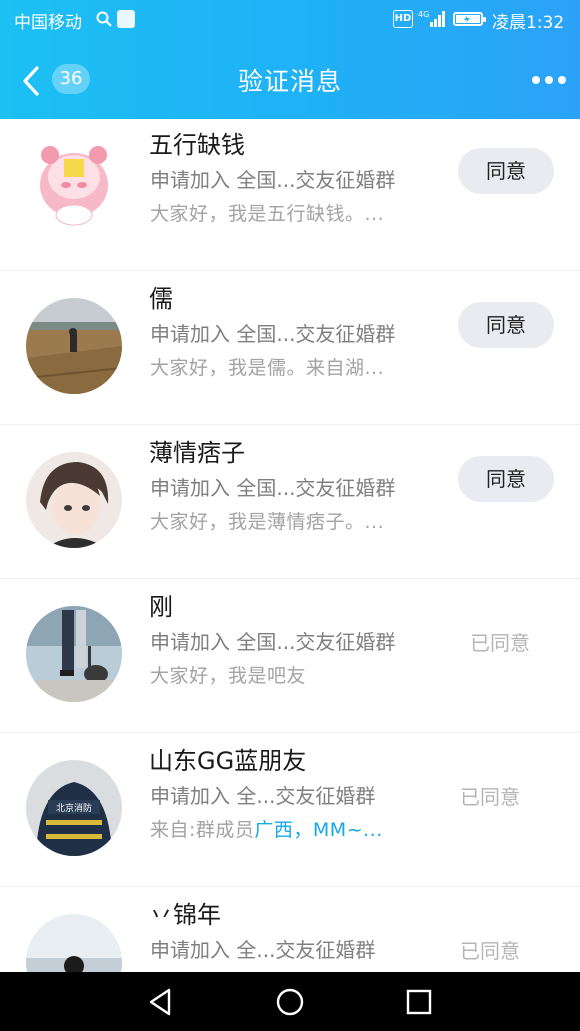 The image size is (580, 1031). What do you see at coordinates (161, 607) in the screenshot?
I see `requester-name: 刚` at bounding box center [161, 607].